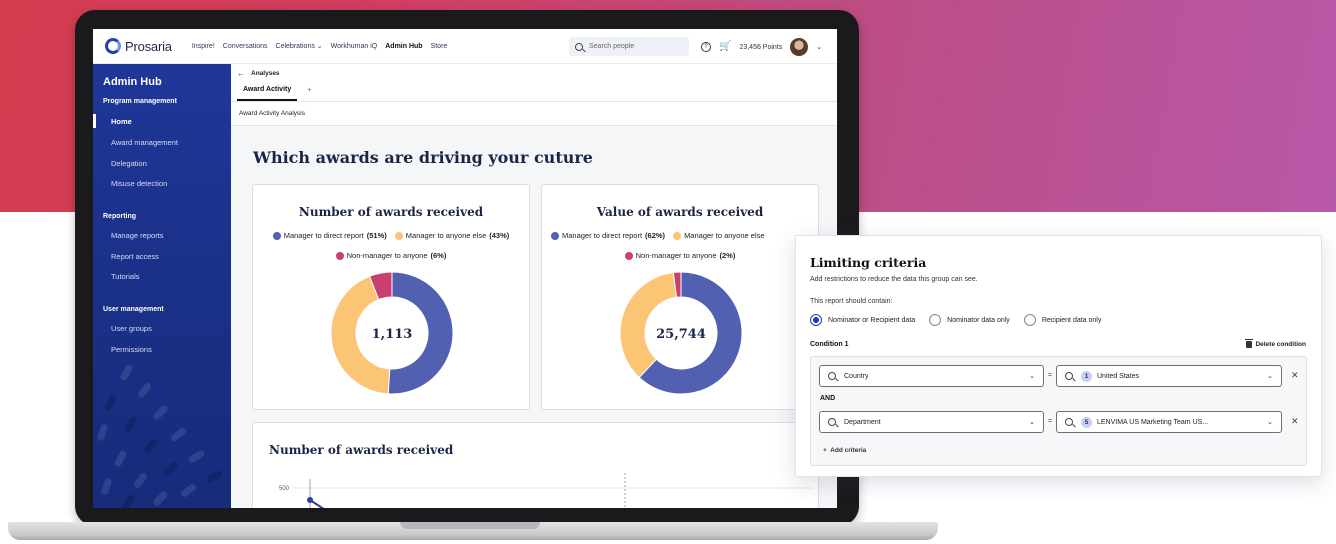  Describe the element at coordinates (978, 320) in the screenshot. I see `radio-label: Nominator data only` at that location.